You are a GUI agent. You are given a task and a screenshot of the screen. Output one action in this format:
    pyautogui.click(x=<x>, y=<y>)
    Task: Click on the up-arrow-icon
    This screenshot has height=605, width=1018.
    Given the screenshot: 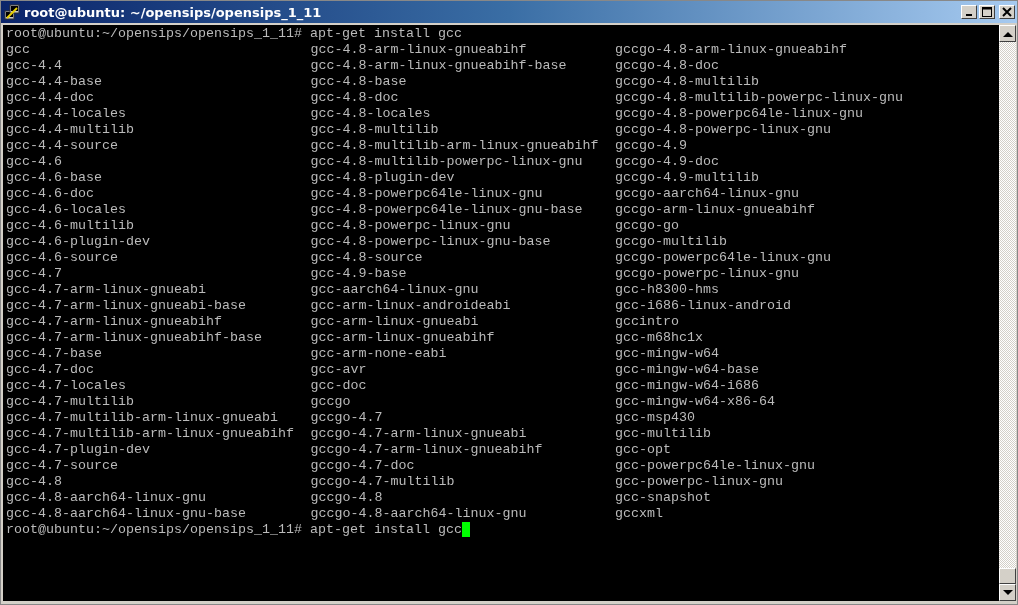 What is the action you would take?
    pyautogui.click(x=1007, y=33)
    